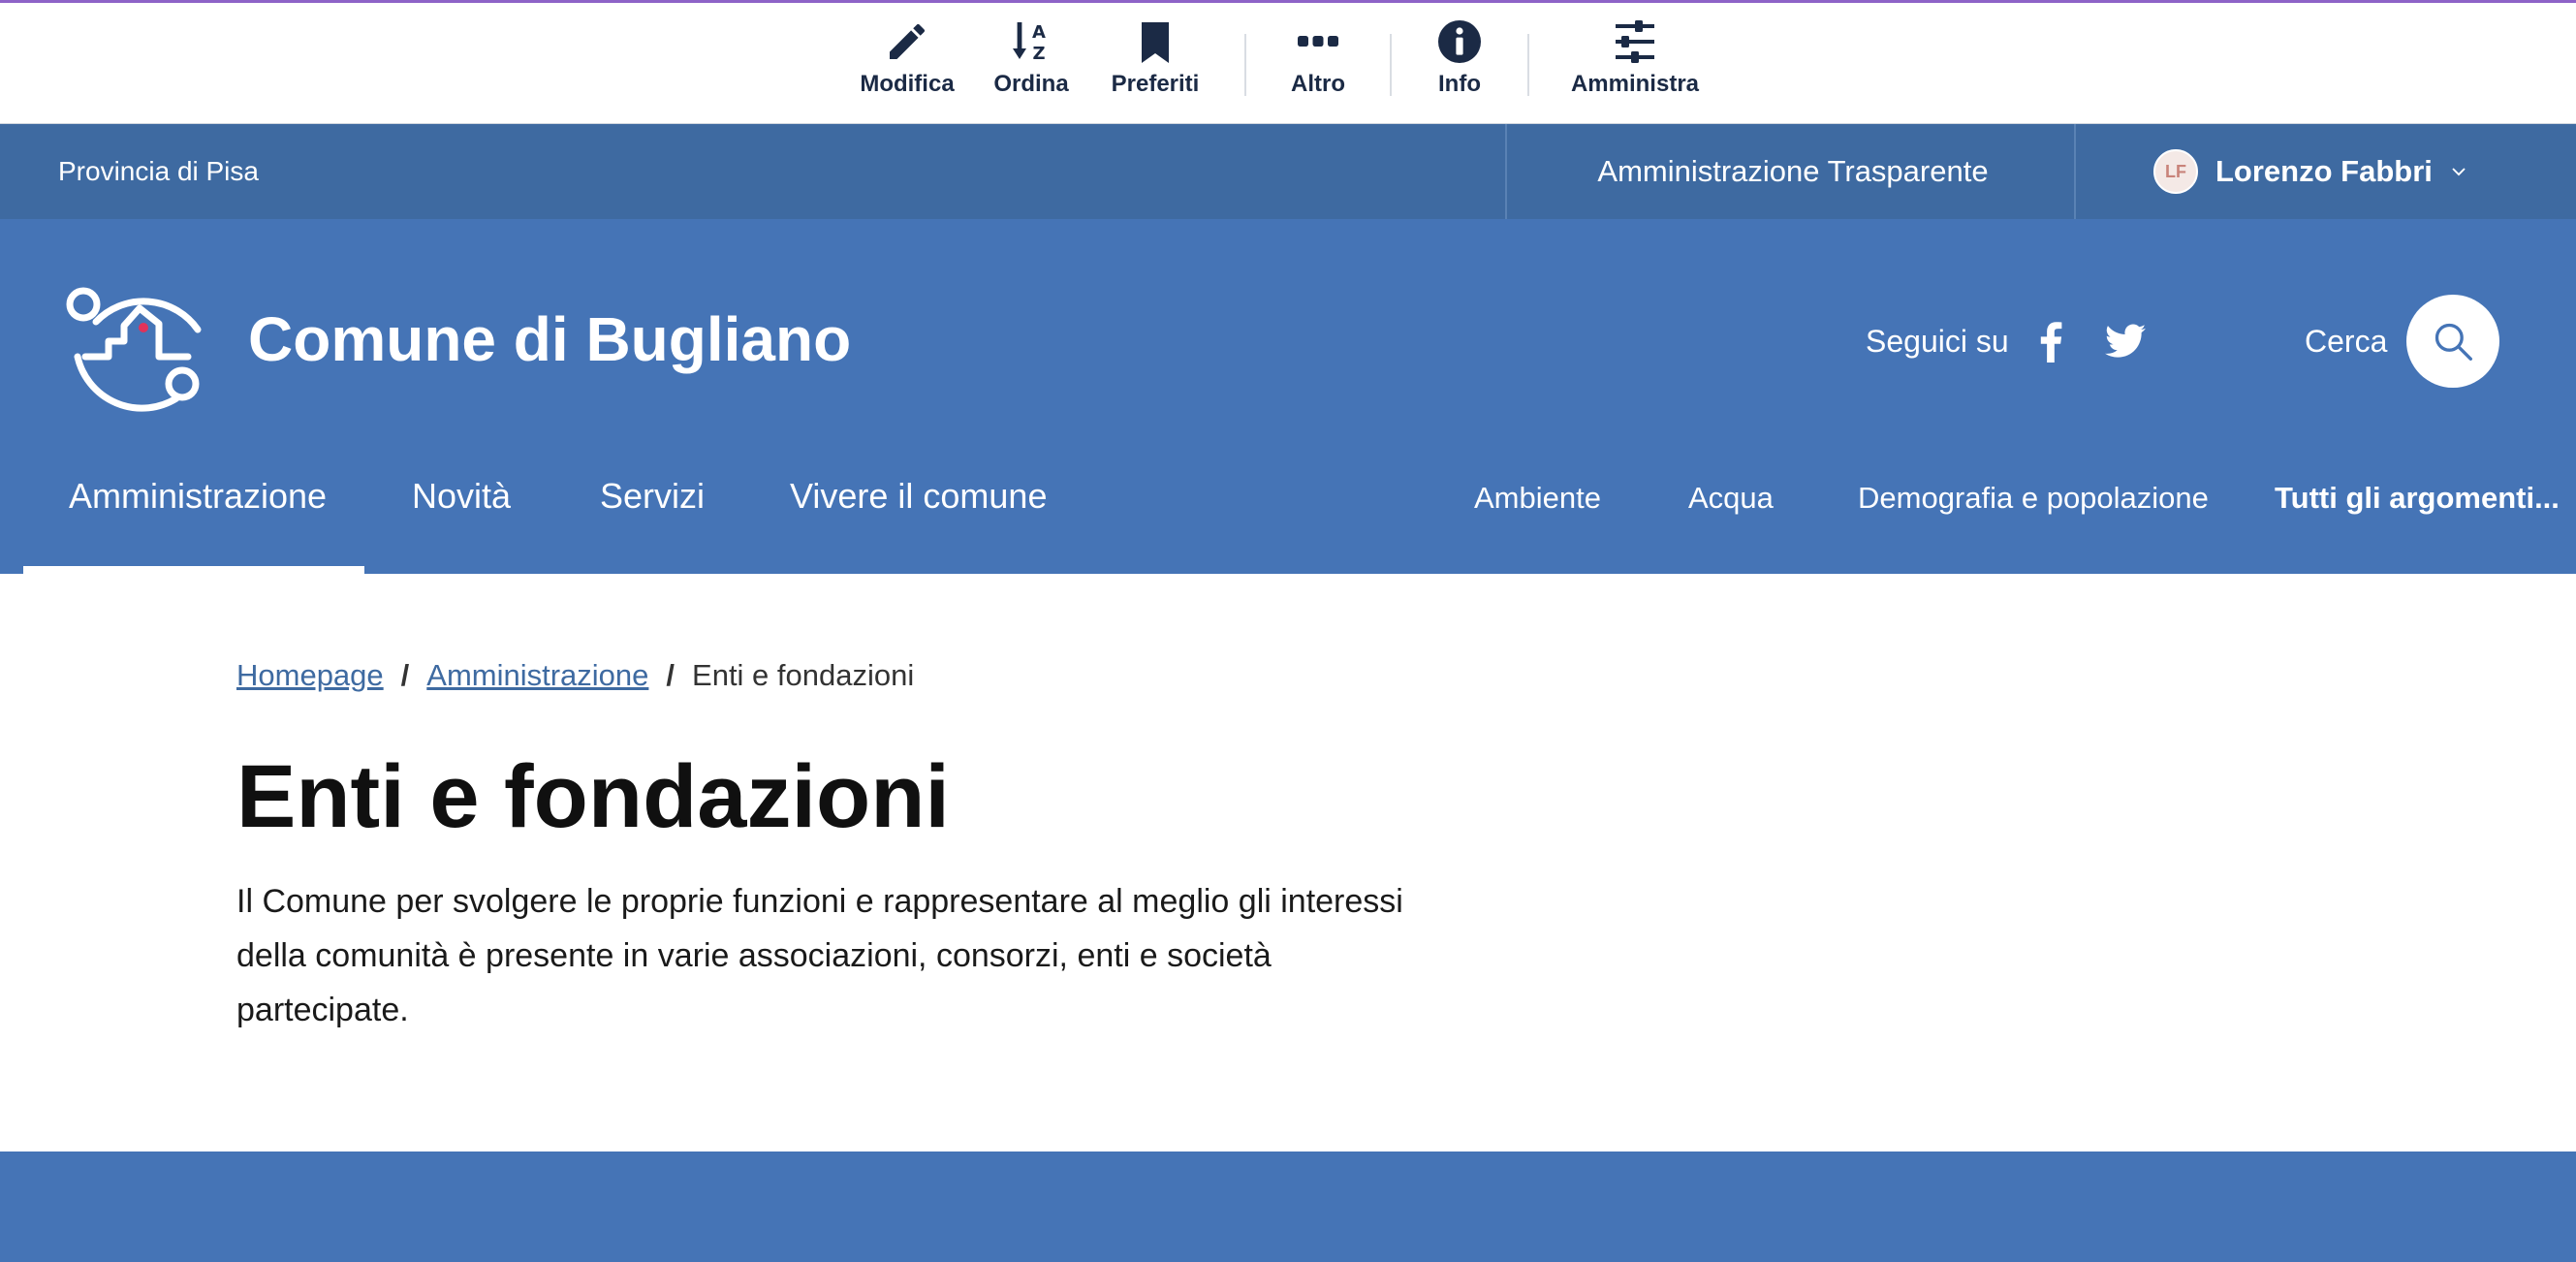  I want to click on svg-text: Z, so click(1038, 54).